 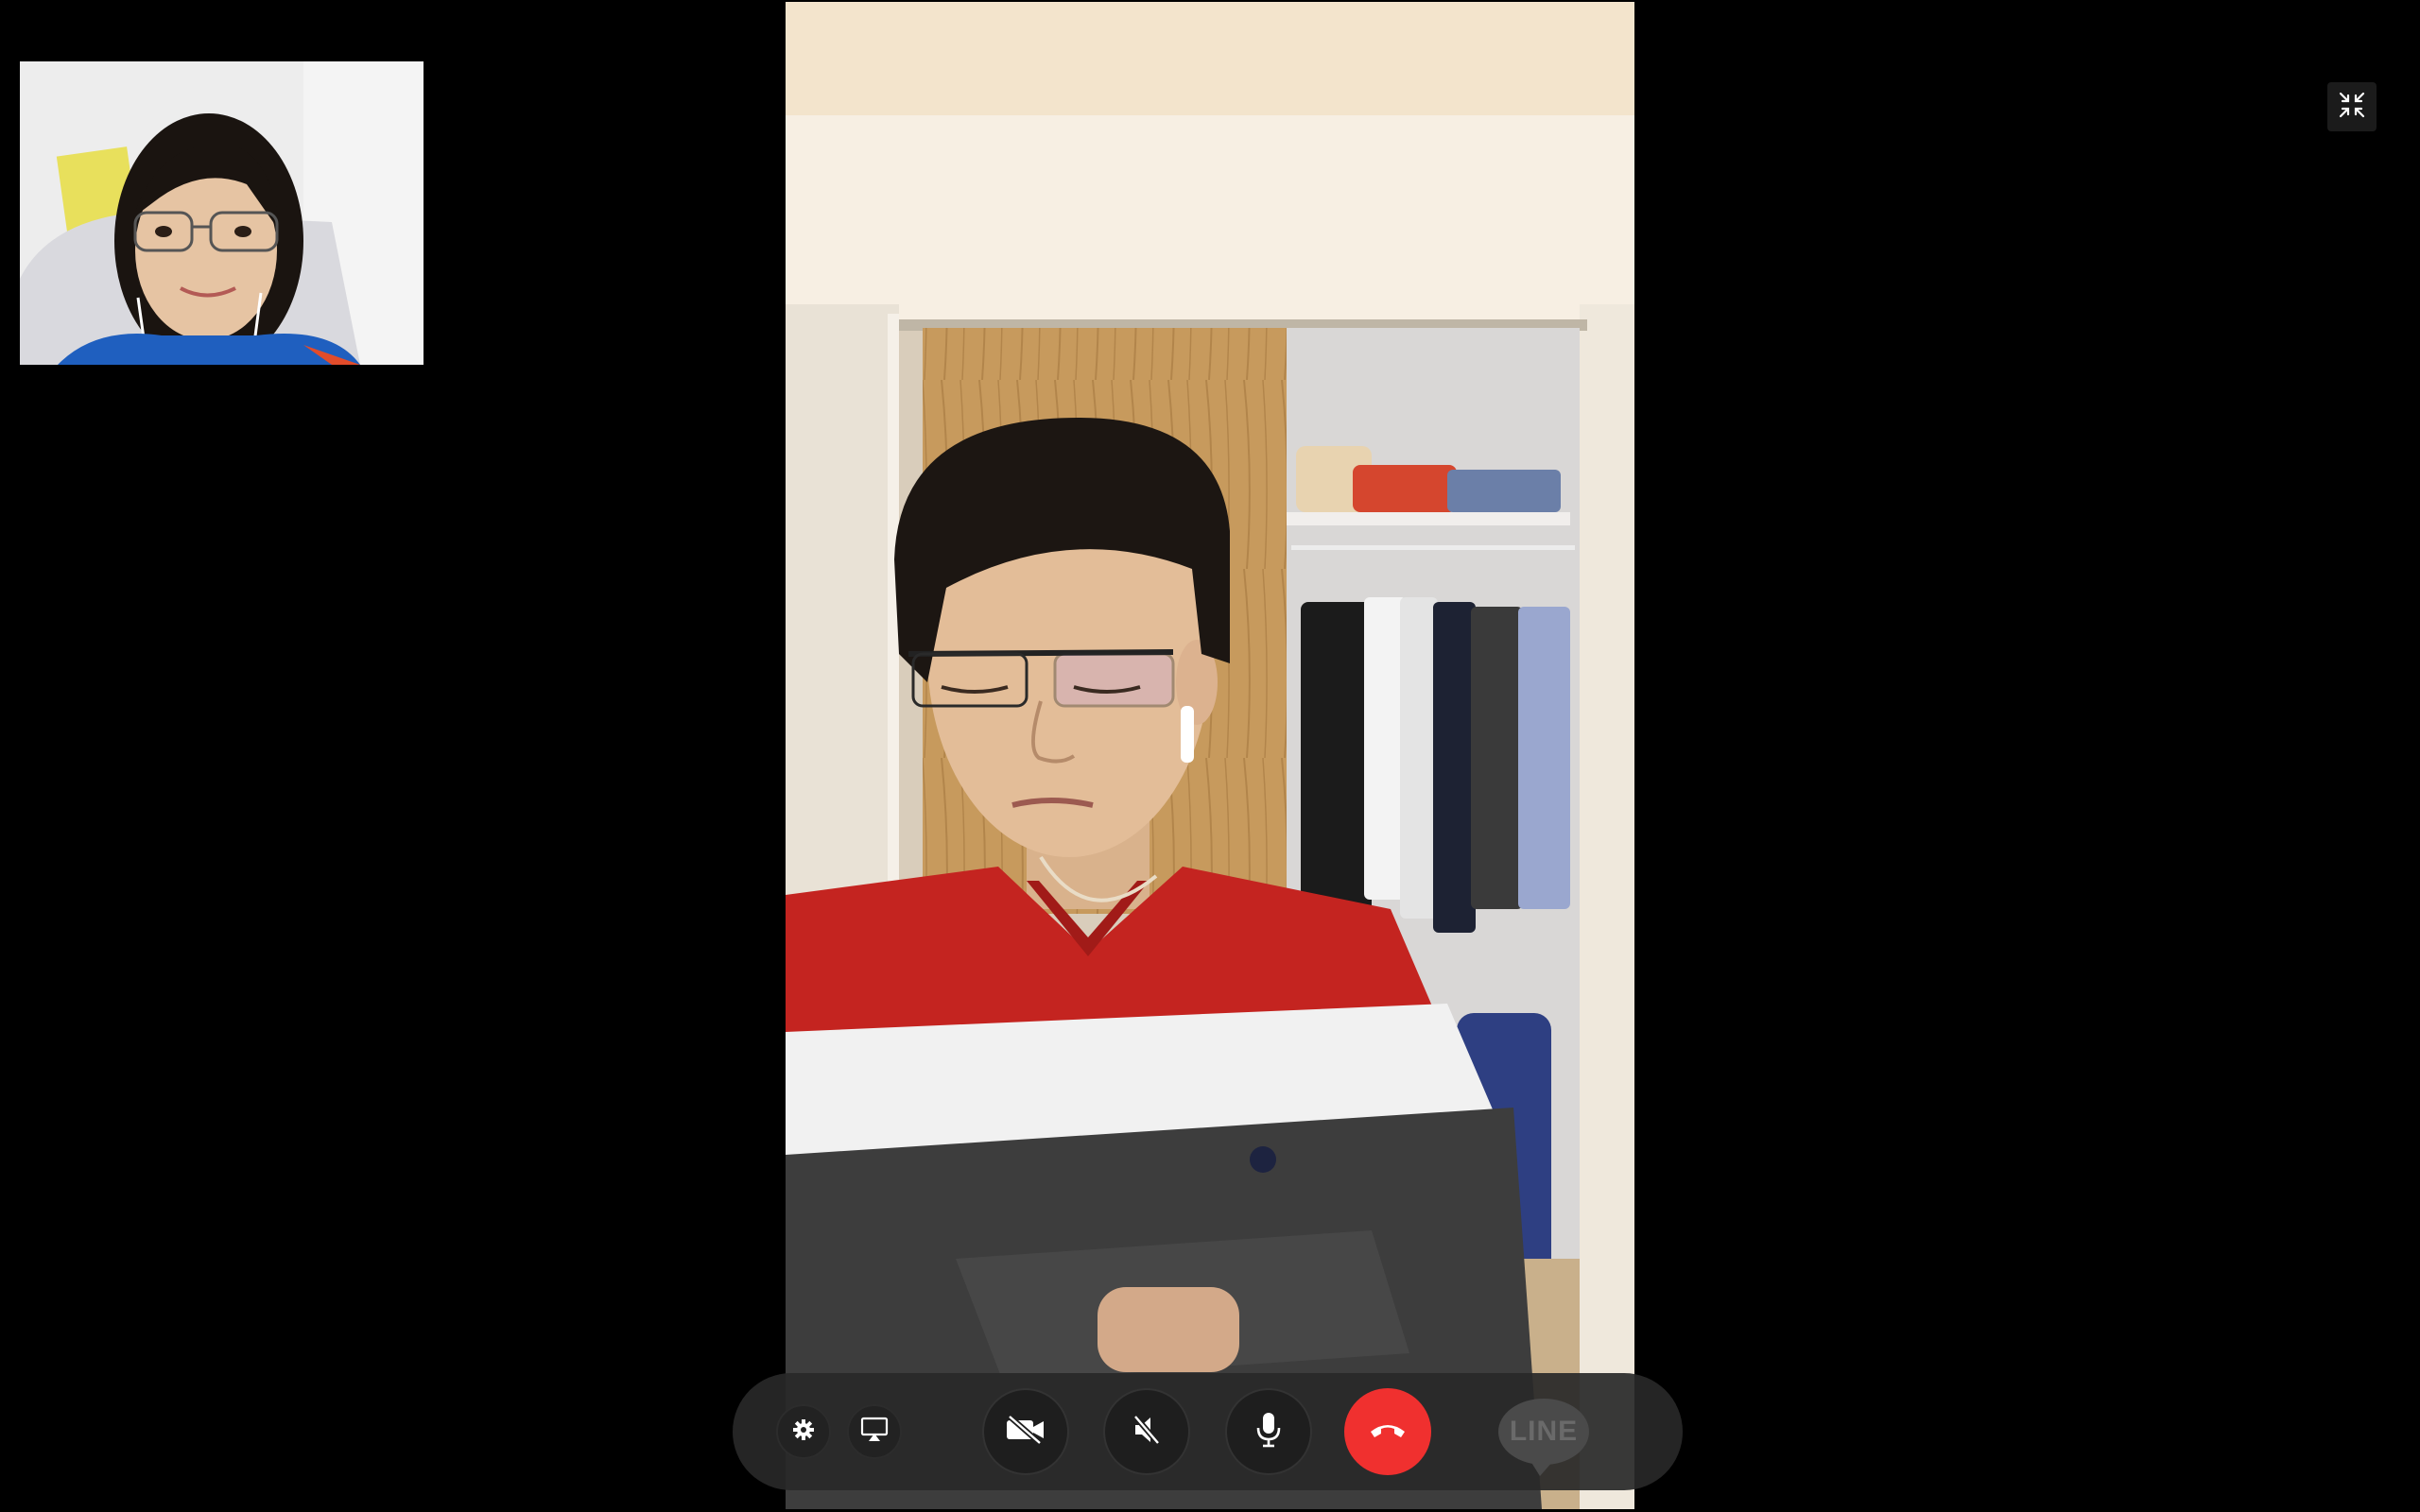 I want to click on screen-share-icon, so click(x=874, y=1432).